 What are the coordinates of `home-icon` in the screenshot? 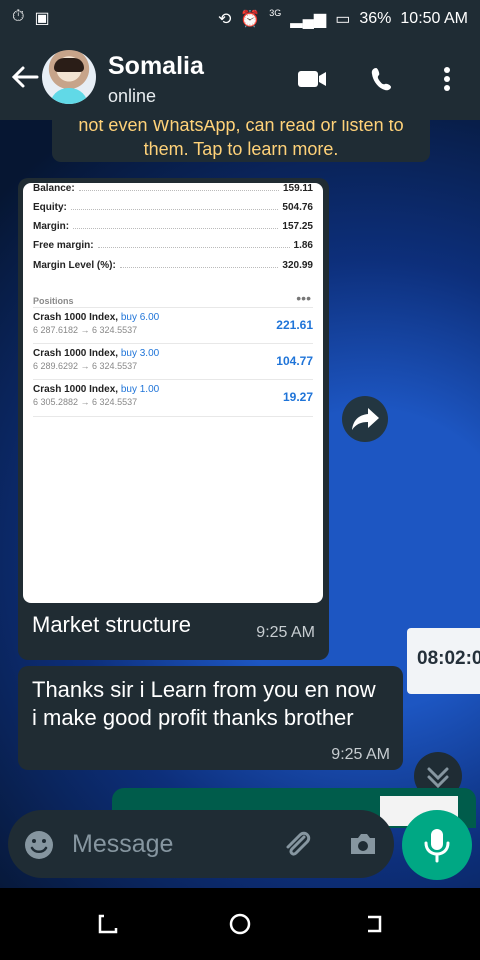 It's located at (240, 924).